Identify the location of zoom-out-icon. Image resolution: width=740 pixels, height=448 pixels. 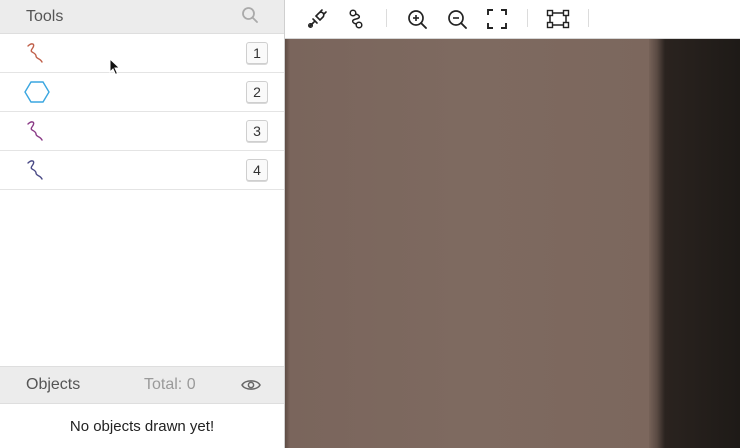
(457, 19).